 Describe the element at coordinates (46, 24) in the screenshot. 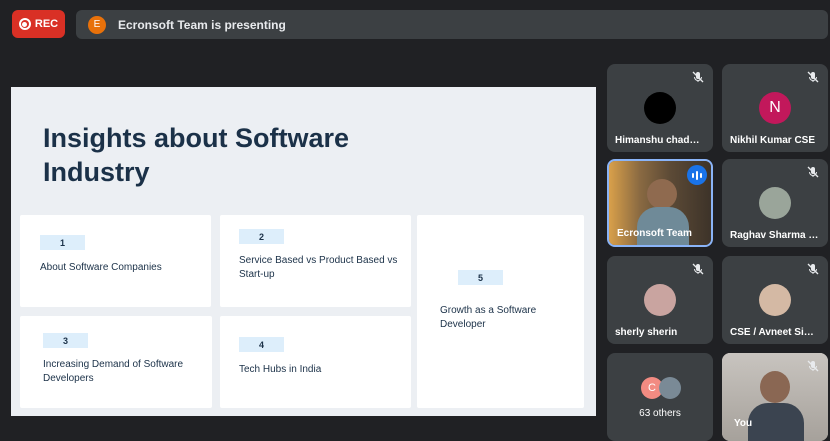

I see `record-label: REC` at that location.